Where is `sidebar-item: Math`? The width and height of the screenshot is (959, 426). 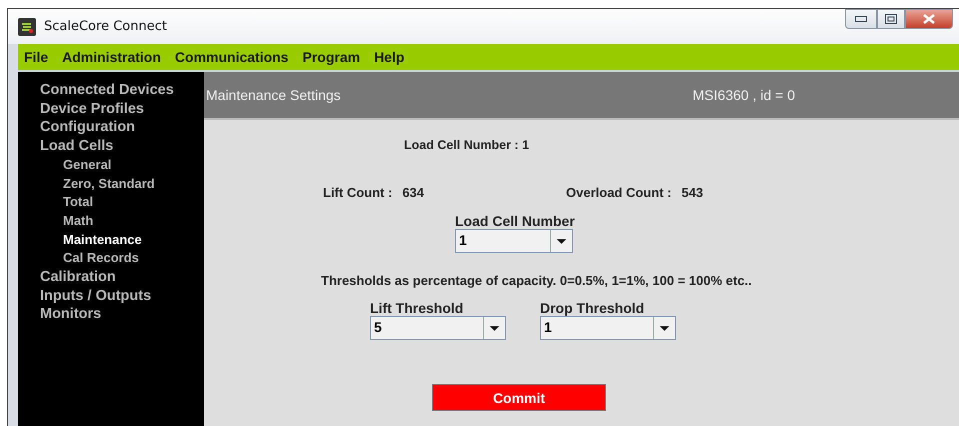
sidebar-item: Math is located at coordinates (122, 221).